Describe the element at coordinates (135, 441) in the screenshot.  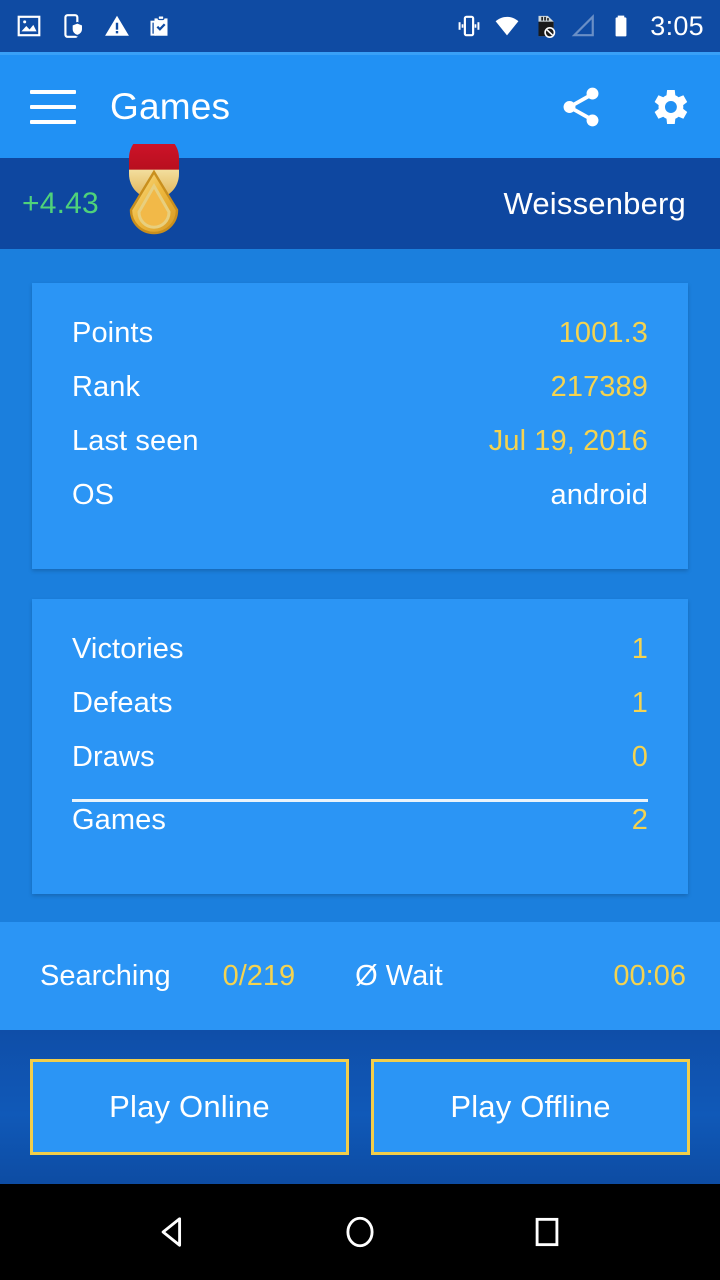
I see `stat-label: Last seen` at that location.